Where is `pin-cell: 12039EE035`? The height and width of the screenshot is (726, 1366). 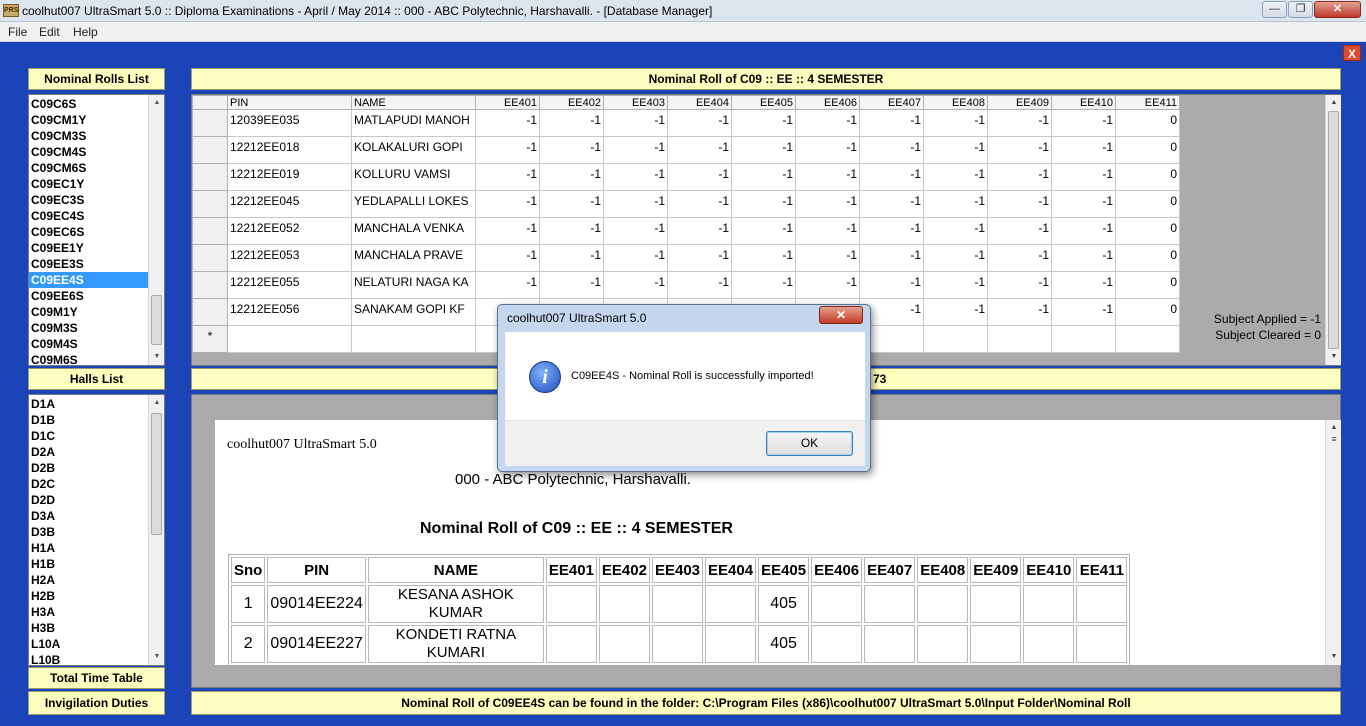
pin-cell: 12039EE035 is located at coordinates (289, 123).